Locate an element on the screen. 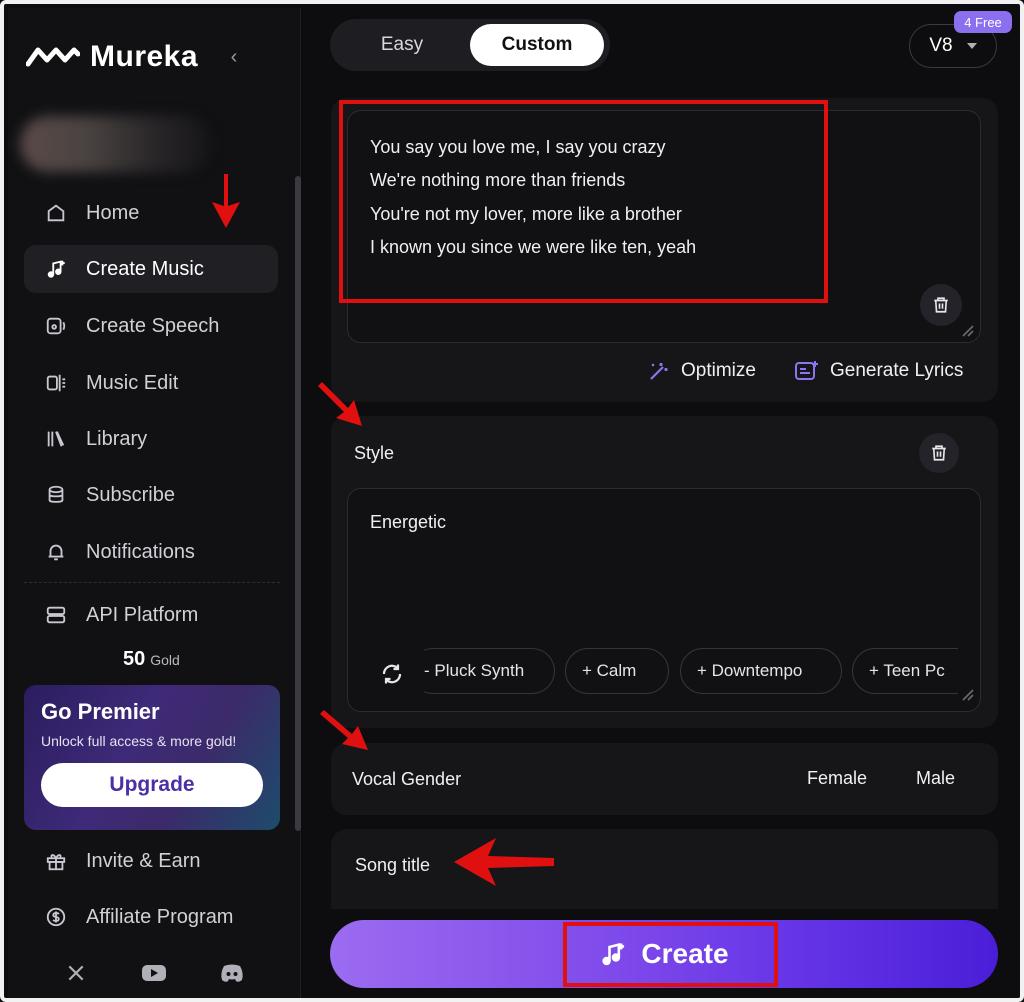 The image size is (1024, 1002). nav-label: Music Edit is located at coordinates (132, 382).